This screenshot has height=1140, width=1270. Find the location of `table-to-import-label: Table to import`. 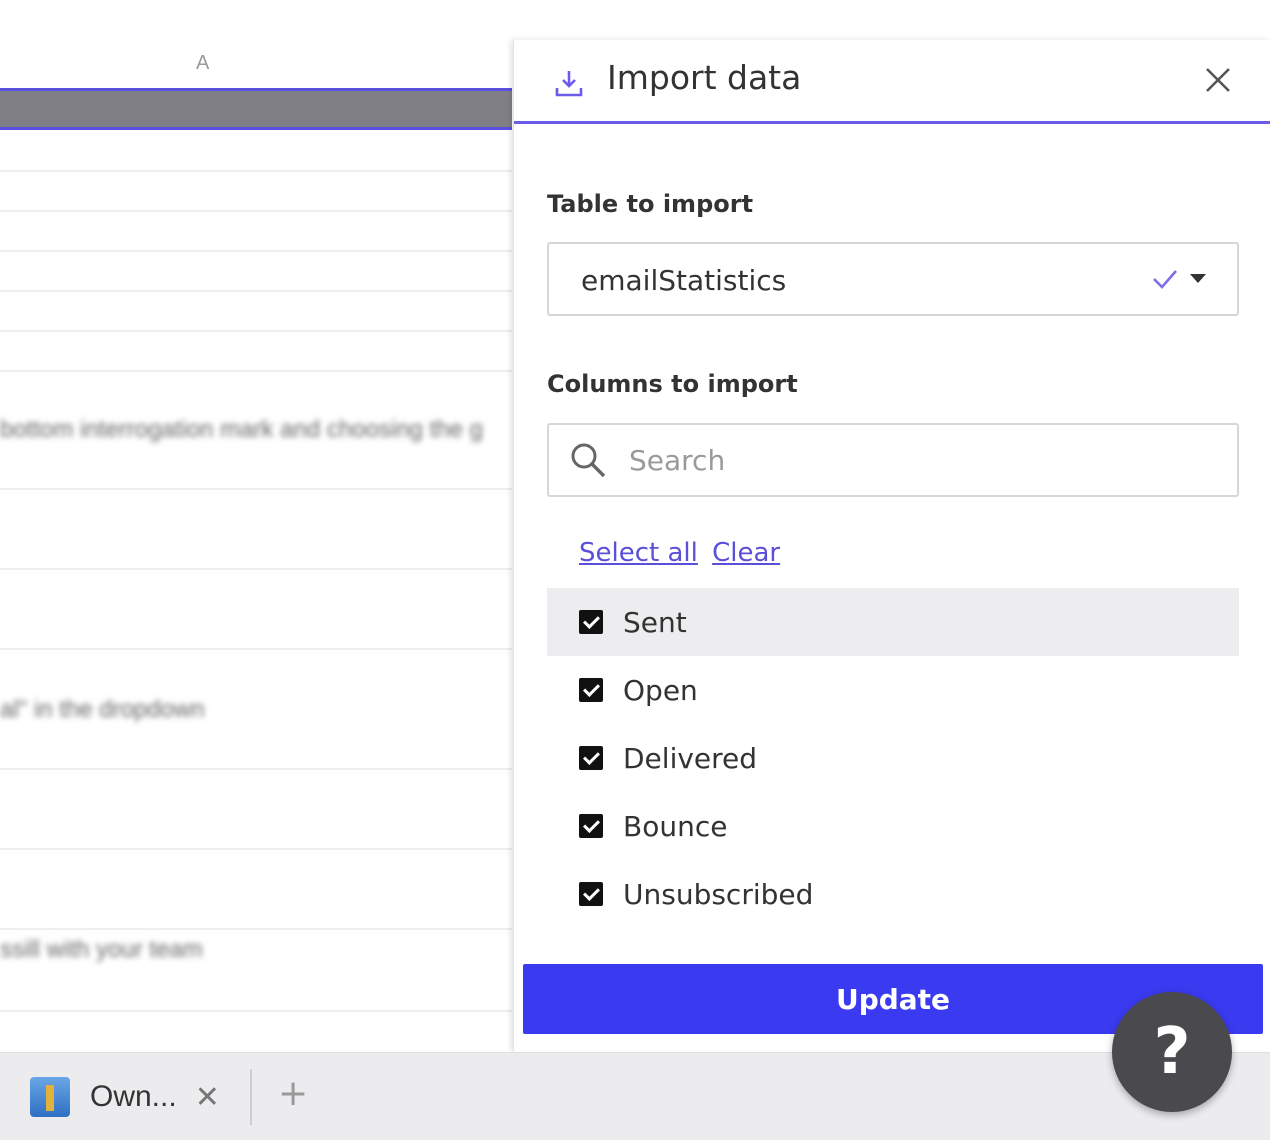

table-to-import-label: Table to import is located at coordinates (650, 204).